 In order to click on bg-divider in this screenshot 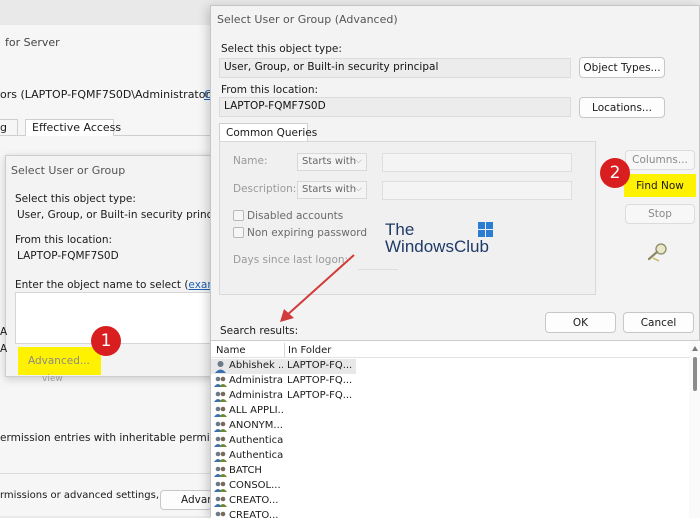, I will do `click(107, 473)`.